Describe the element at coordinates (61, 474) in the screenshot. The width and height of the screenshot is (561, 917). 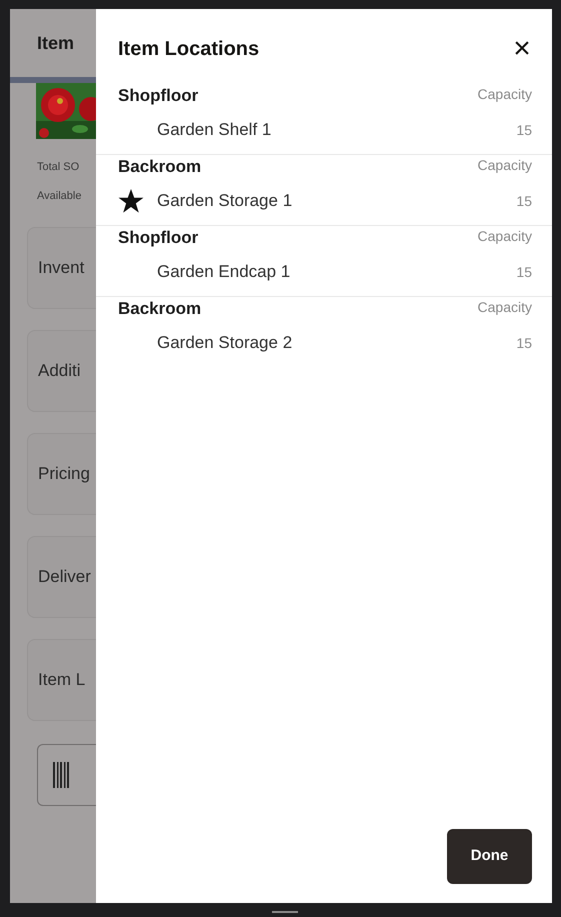
I see `section-card: Pricing` at that location.